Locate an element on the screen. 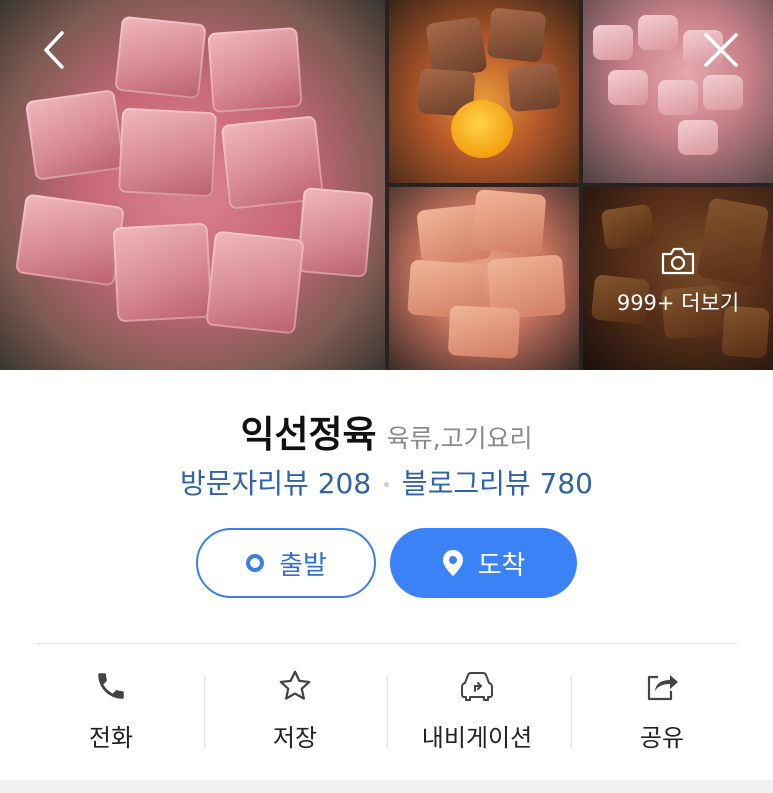  close-button is located at coordinates (721, 50).